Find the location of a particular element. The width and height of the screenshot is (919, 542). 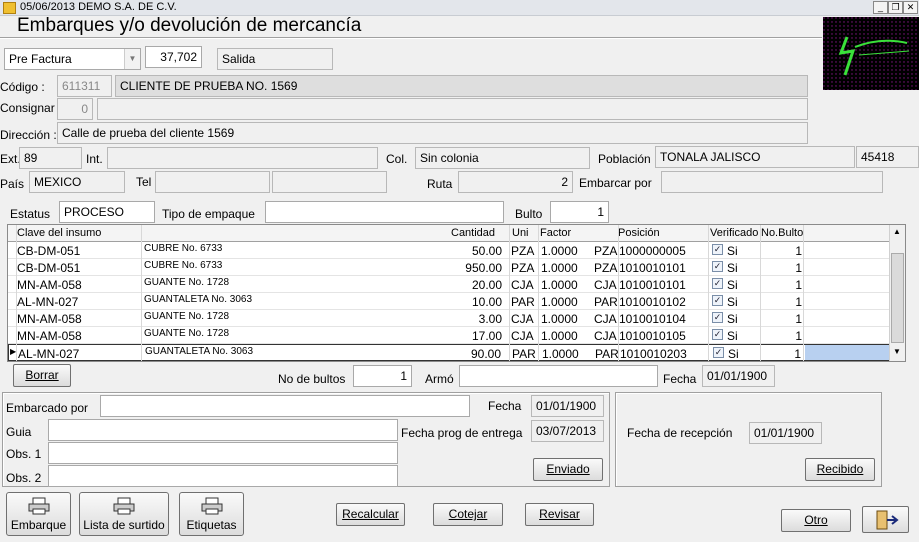

pais-field: MEXICO is located at coordinates (77, 182).